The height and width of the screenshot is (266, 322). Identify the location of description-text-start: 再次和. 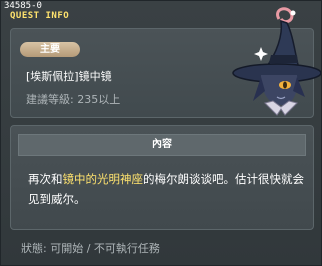
(45, 179).